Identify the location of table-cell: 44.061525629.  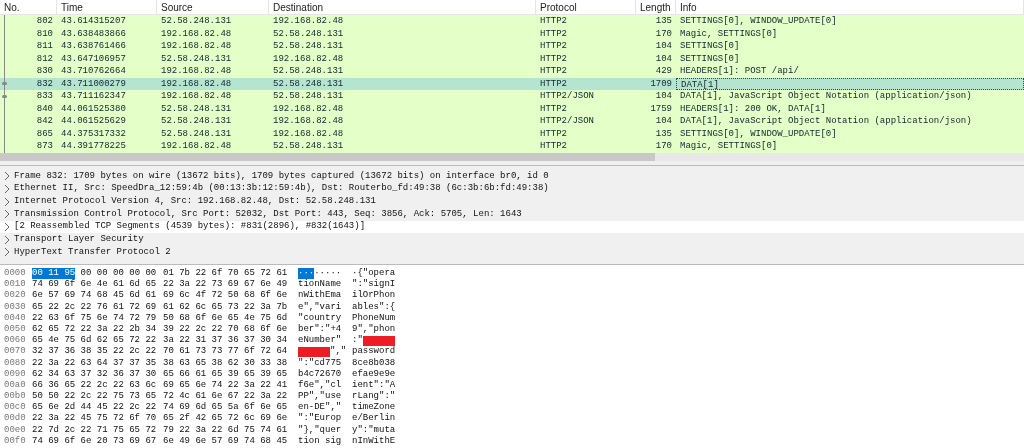
(93, 121).